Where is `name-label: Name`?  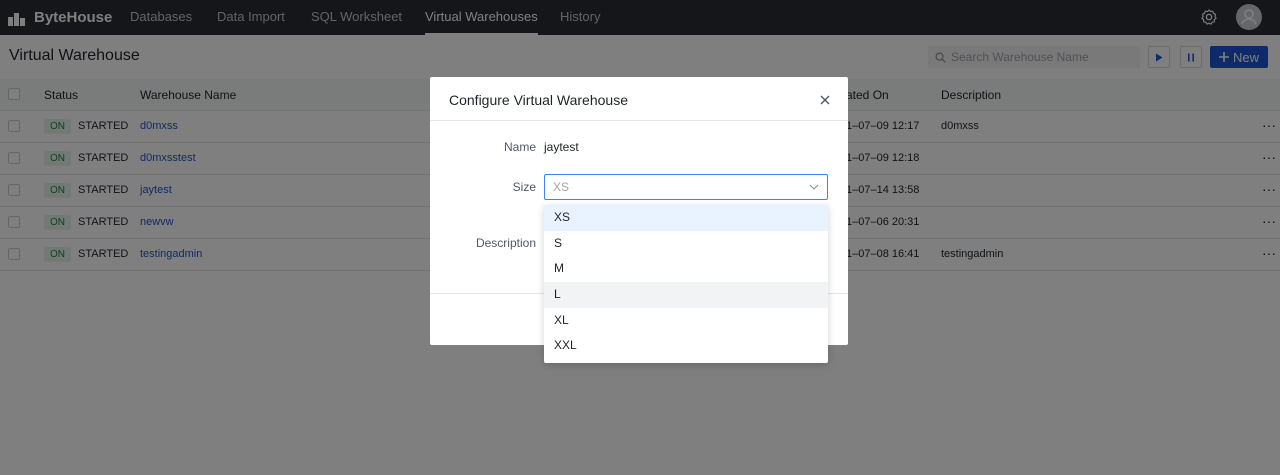
name-label: Name is located at coordinates (519, 147).